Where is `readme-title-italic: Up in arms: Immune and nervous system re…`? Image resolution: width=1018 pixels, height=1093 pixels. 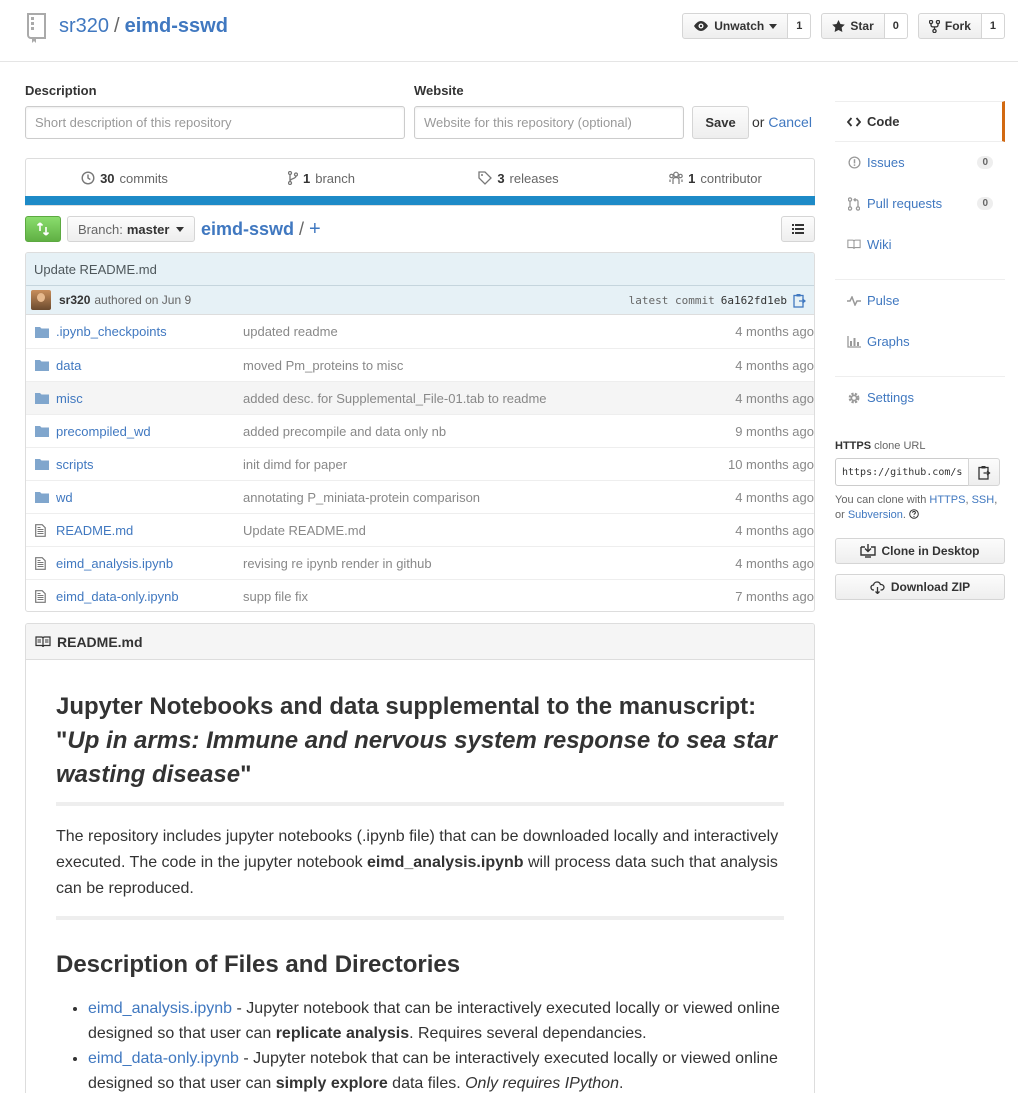 readme-title-italic: Up in arms: Immune and nervous system re… is located at coordinates (416, 757).